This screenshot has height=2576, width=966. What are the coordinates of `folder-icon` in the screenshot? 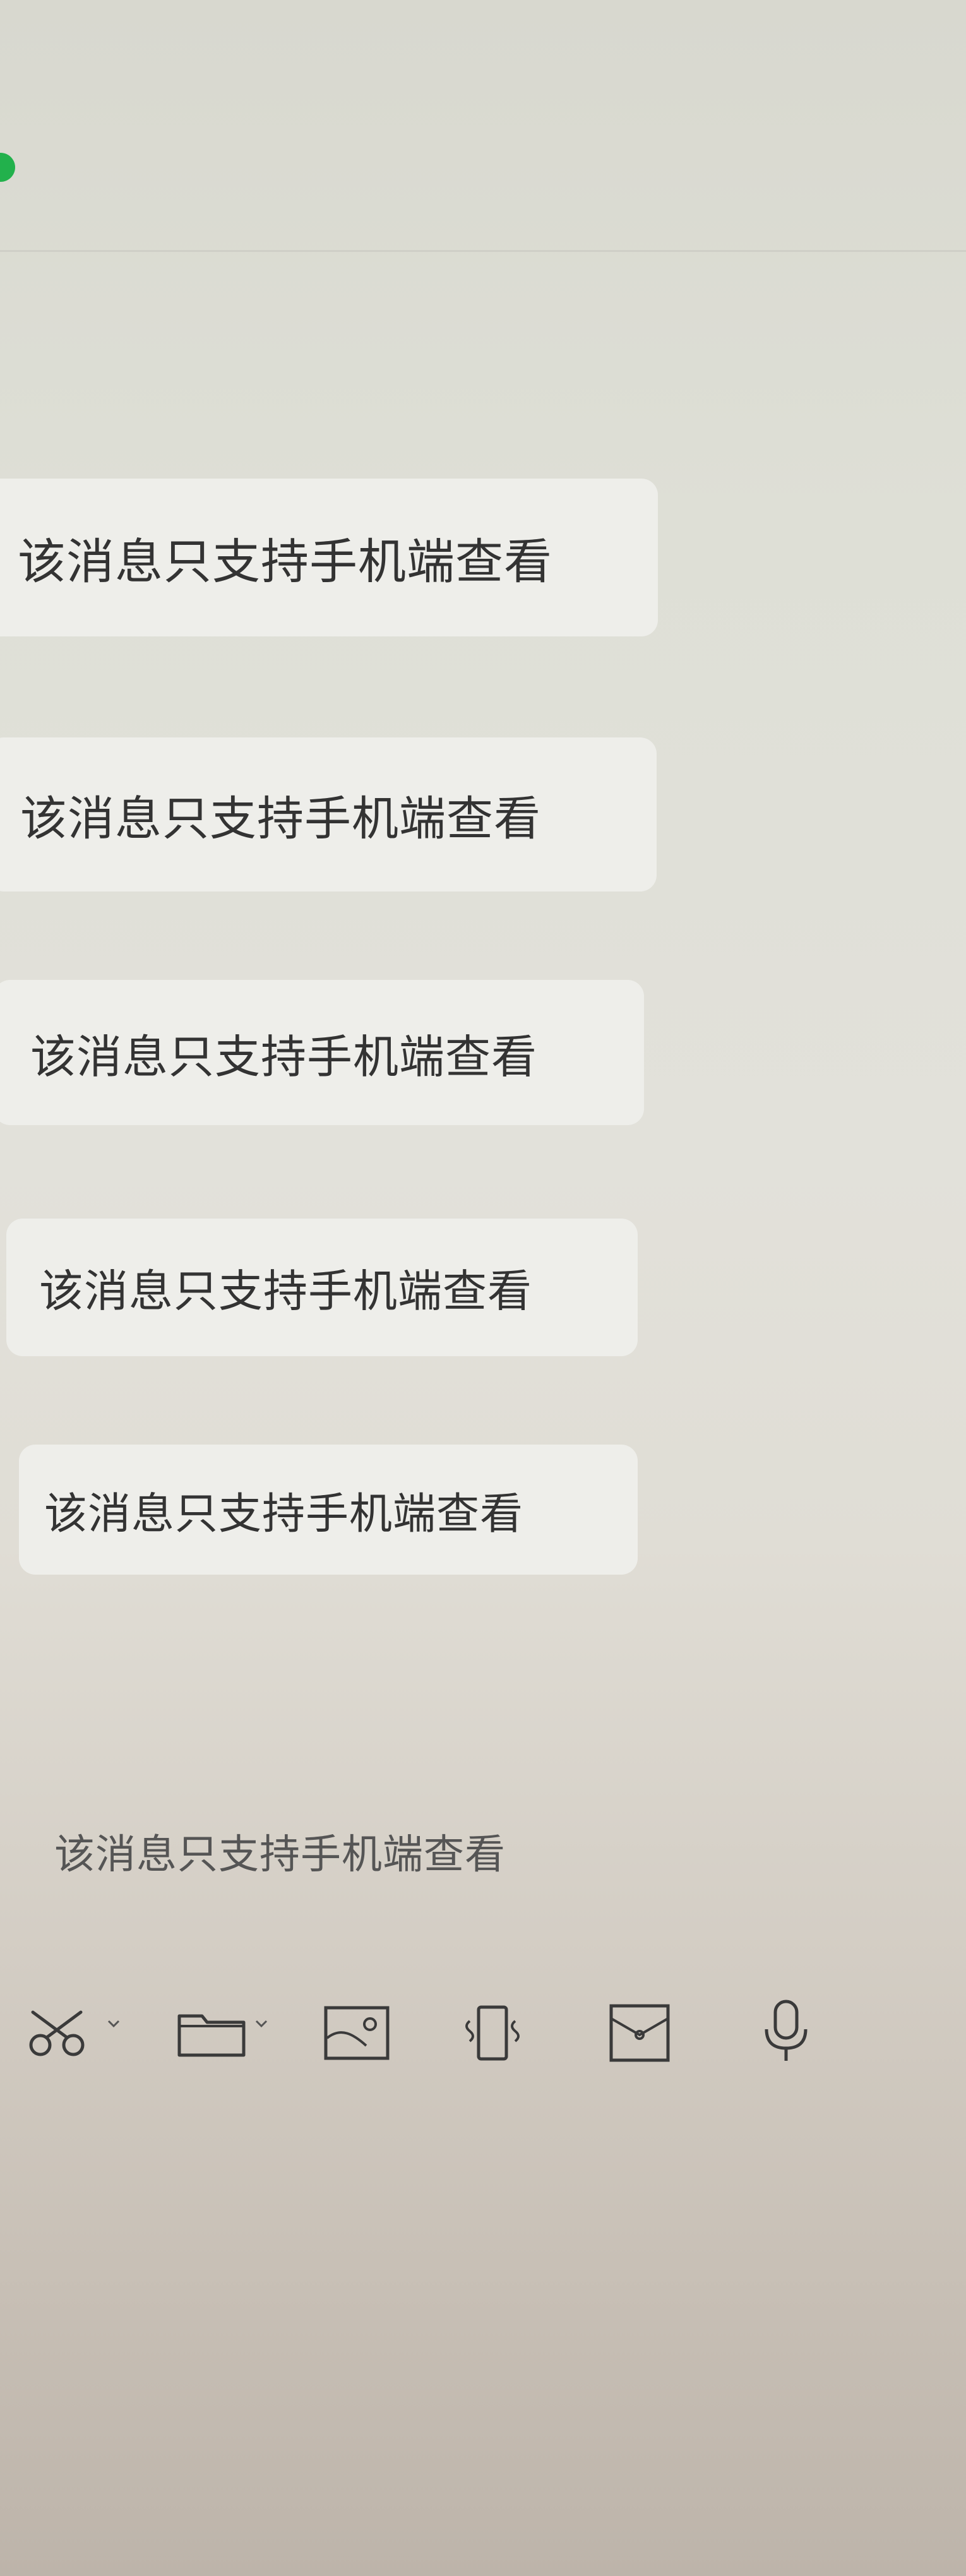 It's located at (211, 2035).